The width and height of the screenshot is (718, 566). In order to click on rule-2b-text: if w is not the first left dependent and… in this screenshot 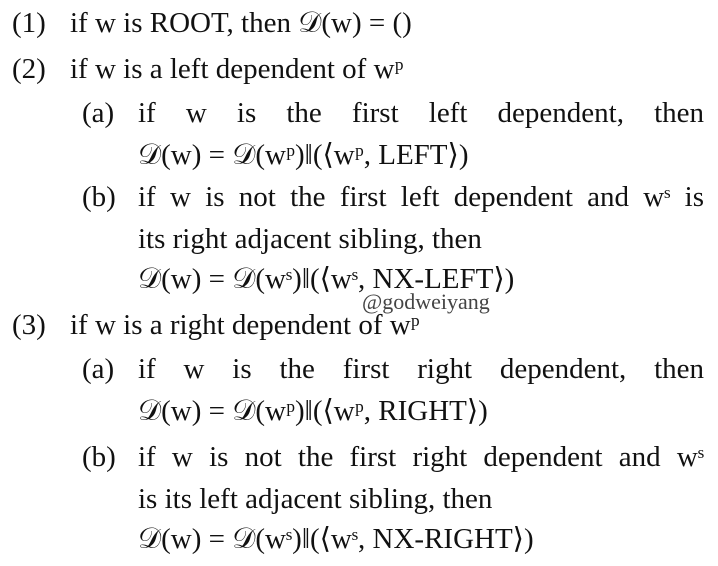, I will do `click(421, 197)`.